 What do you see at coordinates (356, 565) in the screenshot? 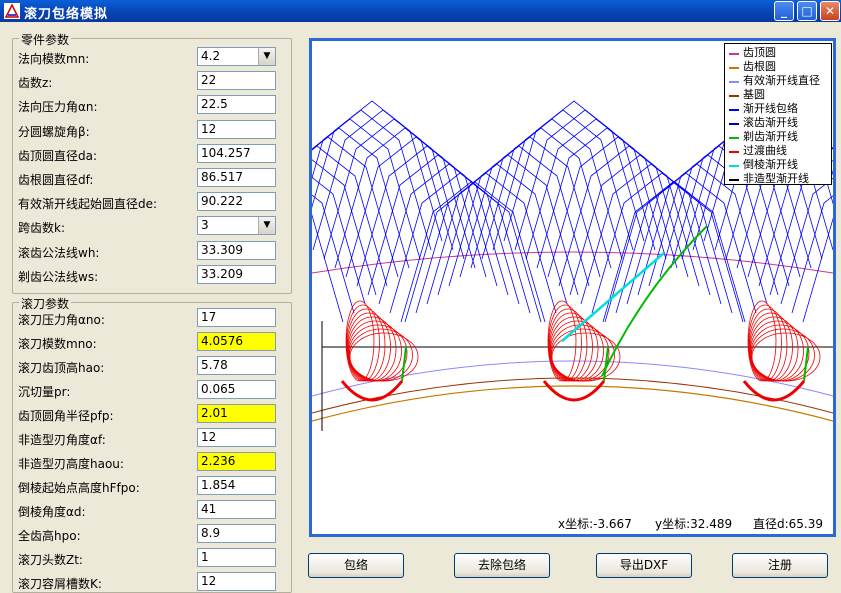
I see `envelope-button: 包络` at bounding box center [356, 565].